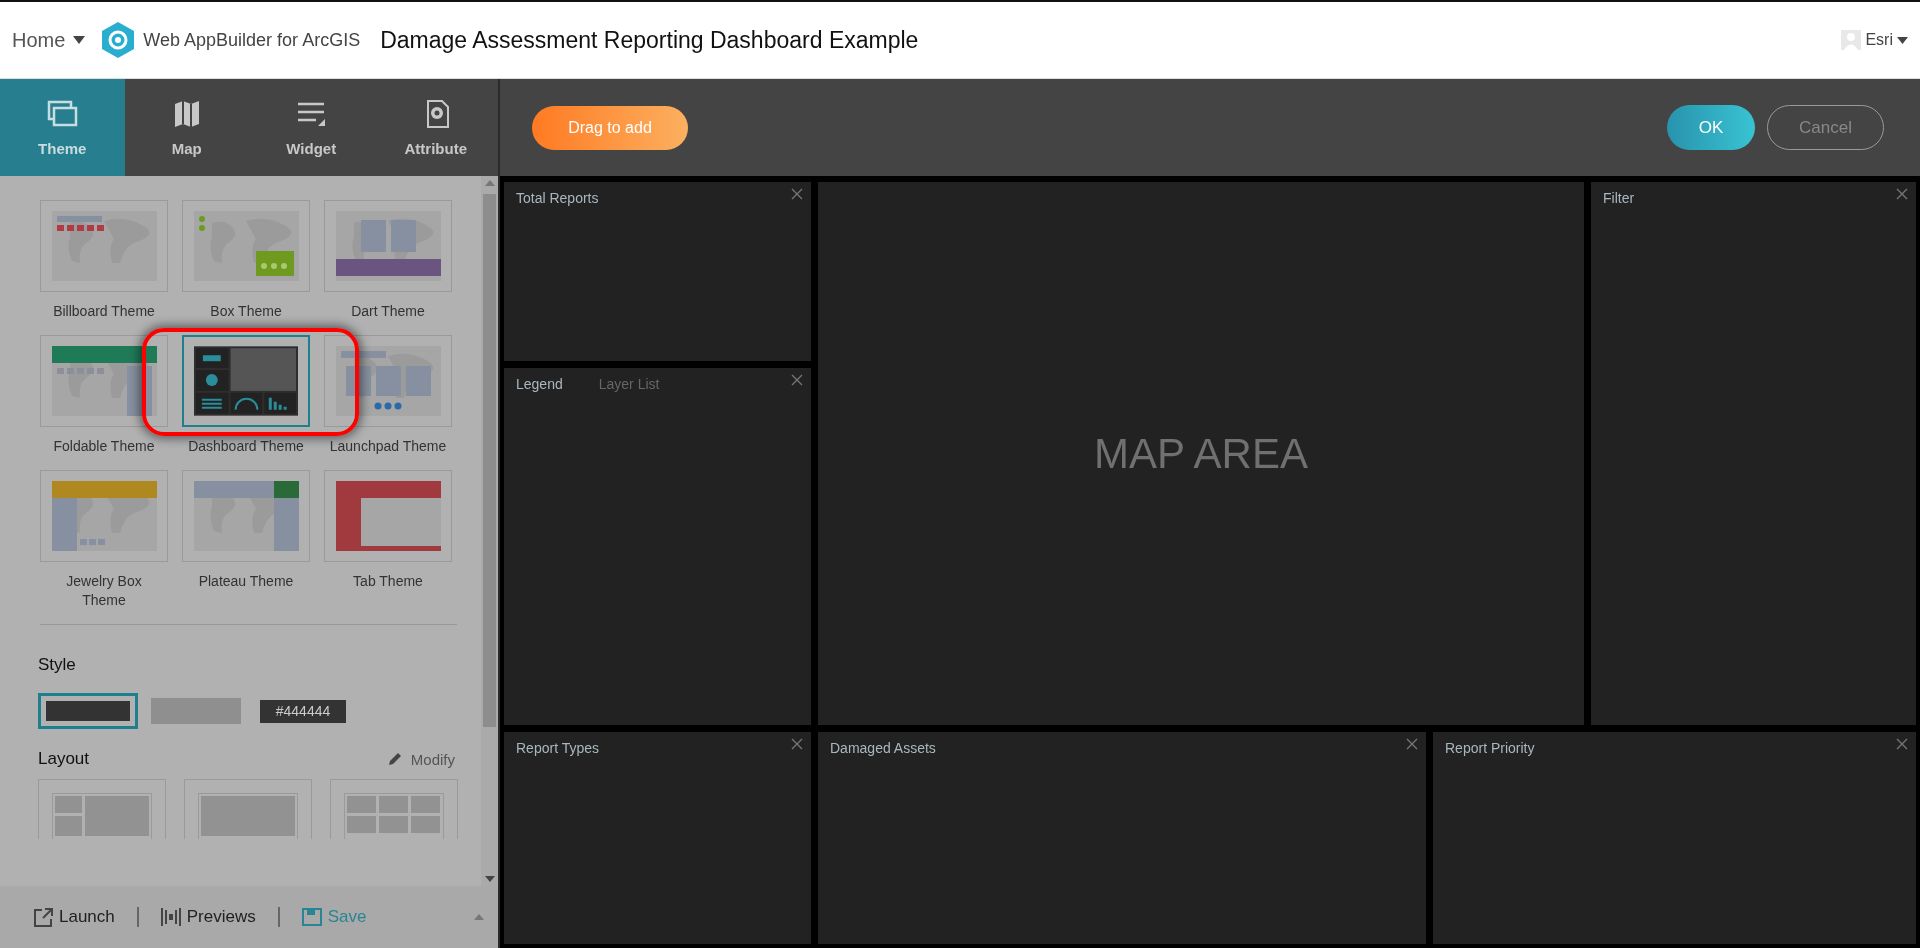 The image size is (1920, 948). I want to click on panel-tab: Damaged Assets, so click(883, 748).